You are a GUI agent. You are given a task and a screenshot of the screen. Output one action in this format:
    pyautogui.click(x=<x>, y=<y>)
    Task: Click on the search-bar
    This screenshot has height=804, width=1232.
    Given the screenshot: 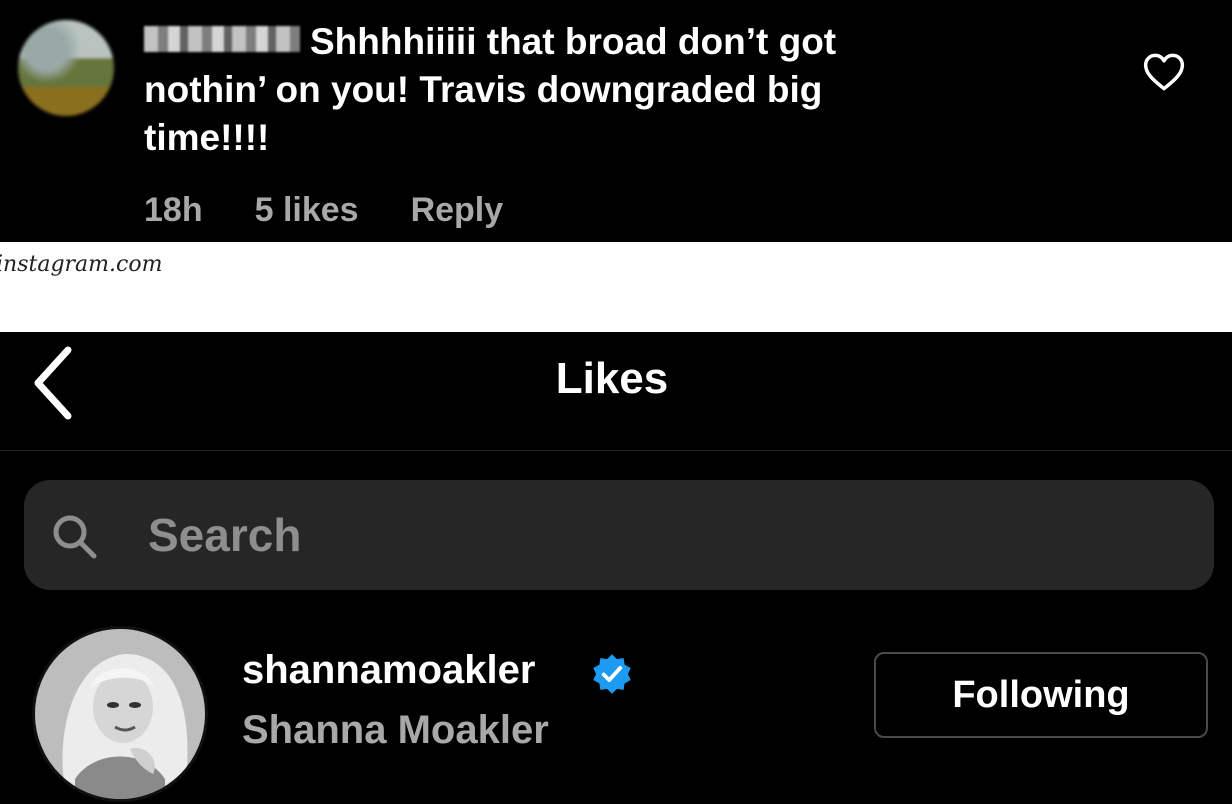 What is the action you would take?
    pyautogui.click(x=619, y=535)
    